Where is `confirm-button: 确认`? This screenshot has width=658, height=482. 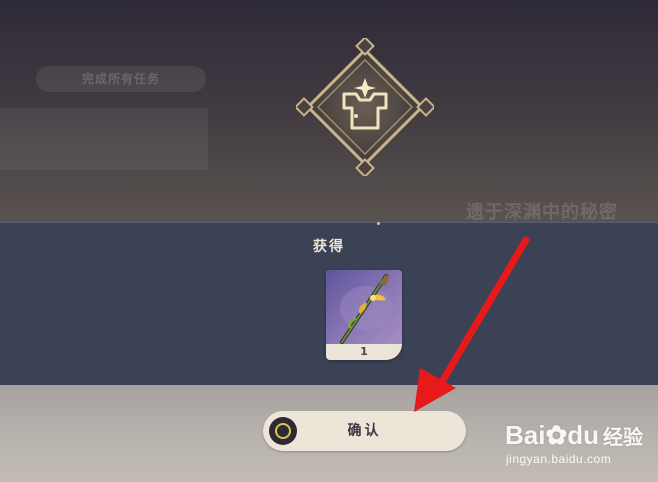
confirm-button: 确认 is located at coordinates (364, 431).